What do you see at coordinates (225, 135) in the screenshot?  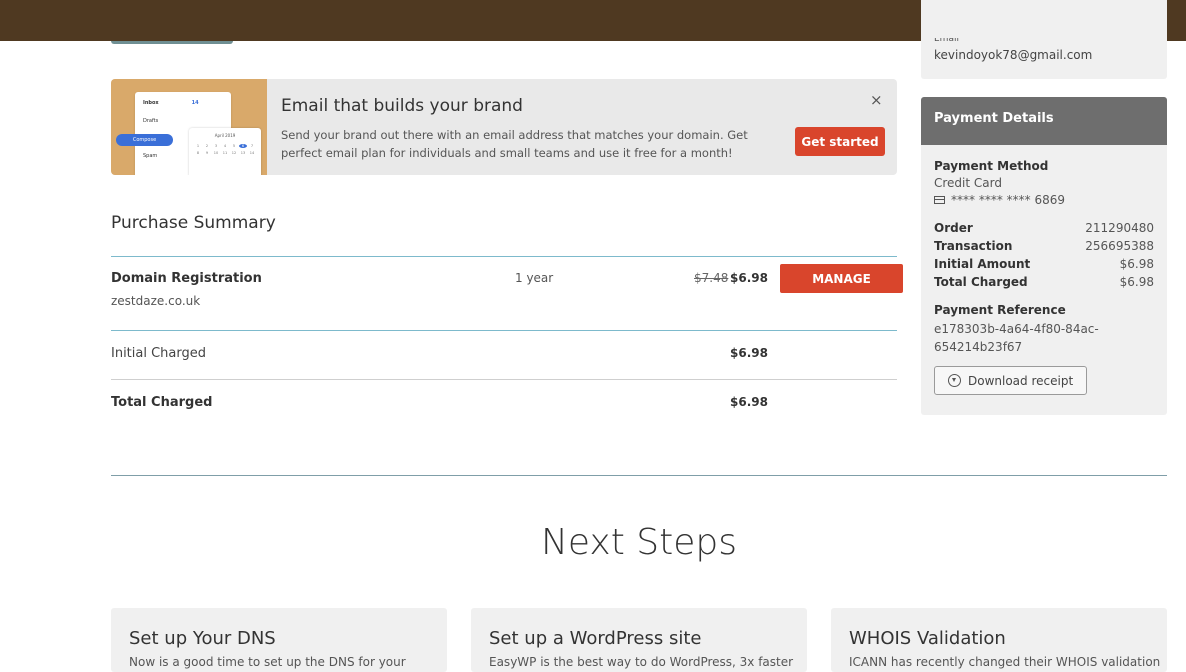 I see `mock-calendar-title: April 2019` at bounding box center [225, 135].